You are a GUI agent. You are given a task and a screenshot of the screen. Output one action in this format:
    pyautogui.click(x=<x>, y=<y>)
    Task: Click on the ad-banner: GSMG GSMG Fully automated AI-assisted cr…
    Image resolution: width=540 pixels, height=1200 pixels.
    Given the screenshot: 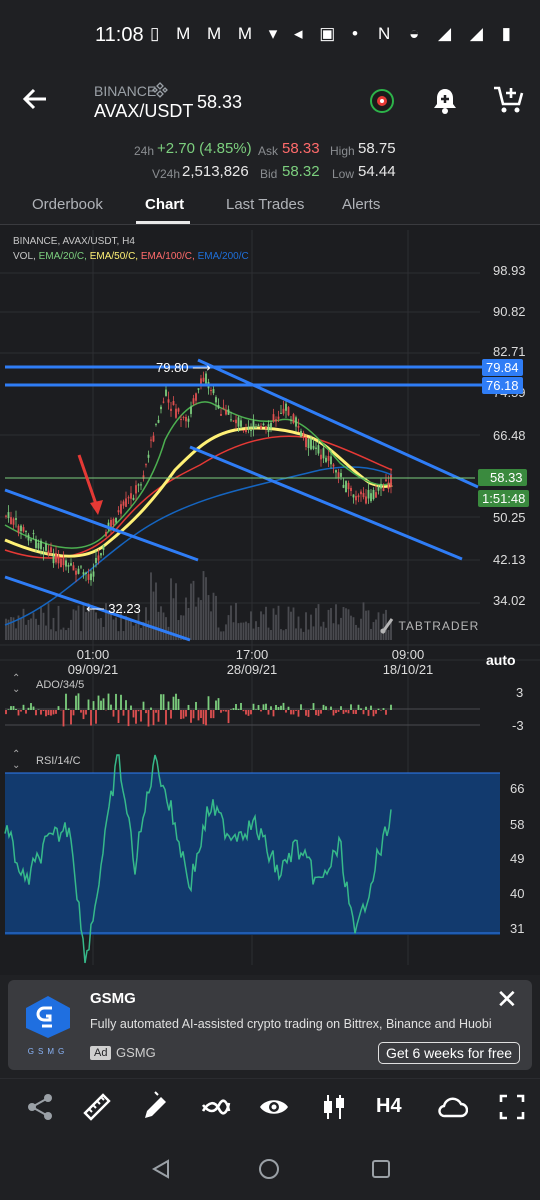 What is the action you would take?
    pyautogui.click(x=270, y=1025)
    